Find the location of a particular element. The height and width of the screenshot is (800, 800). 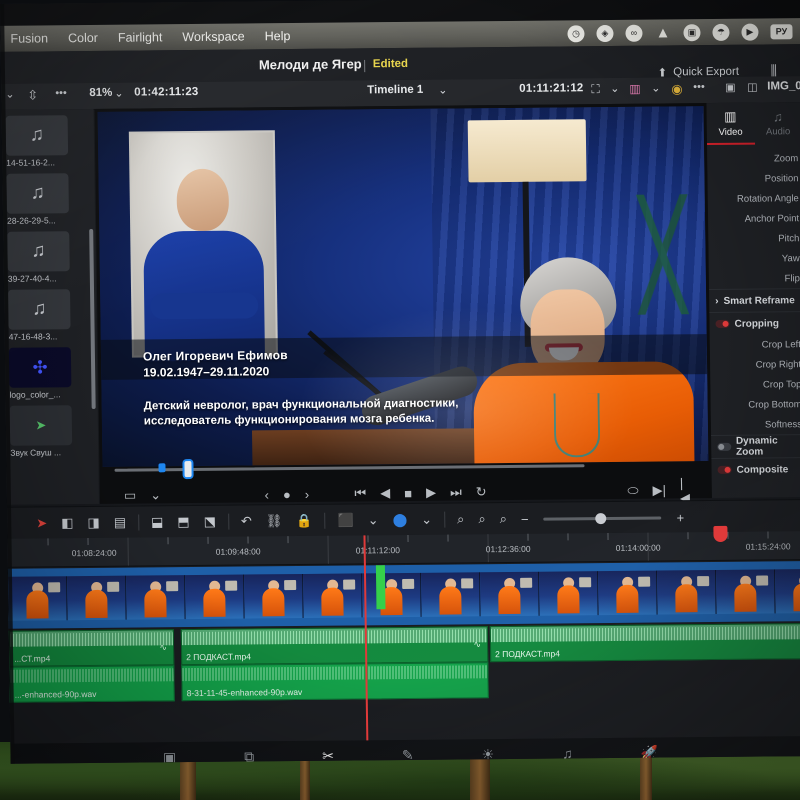

more-options-icon: ••• is located at coordinates (61, 93).